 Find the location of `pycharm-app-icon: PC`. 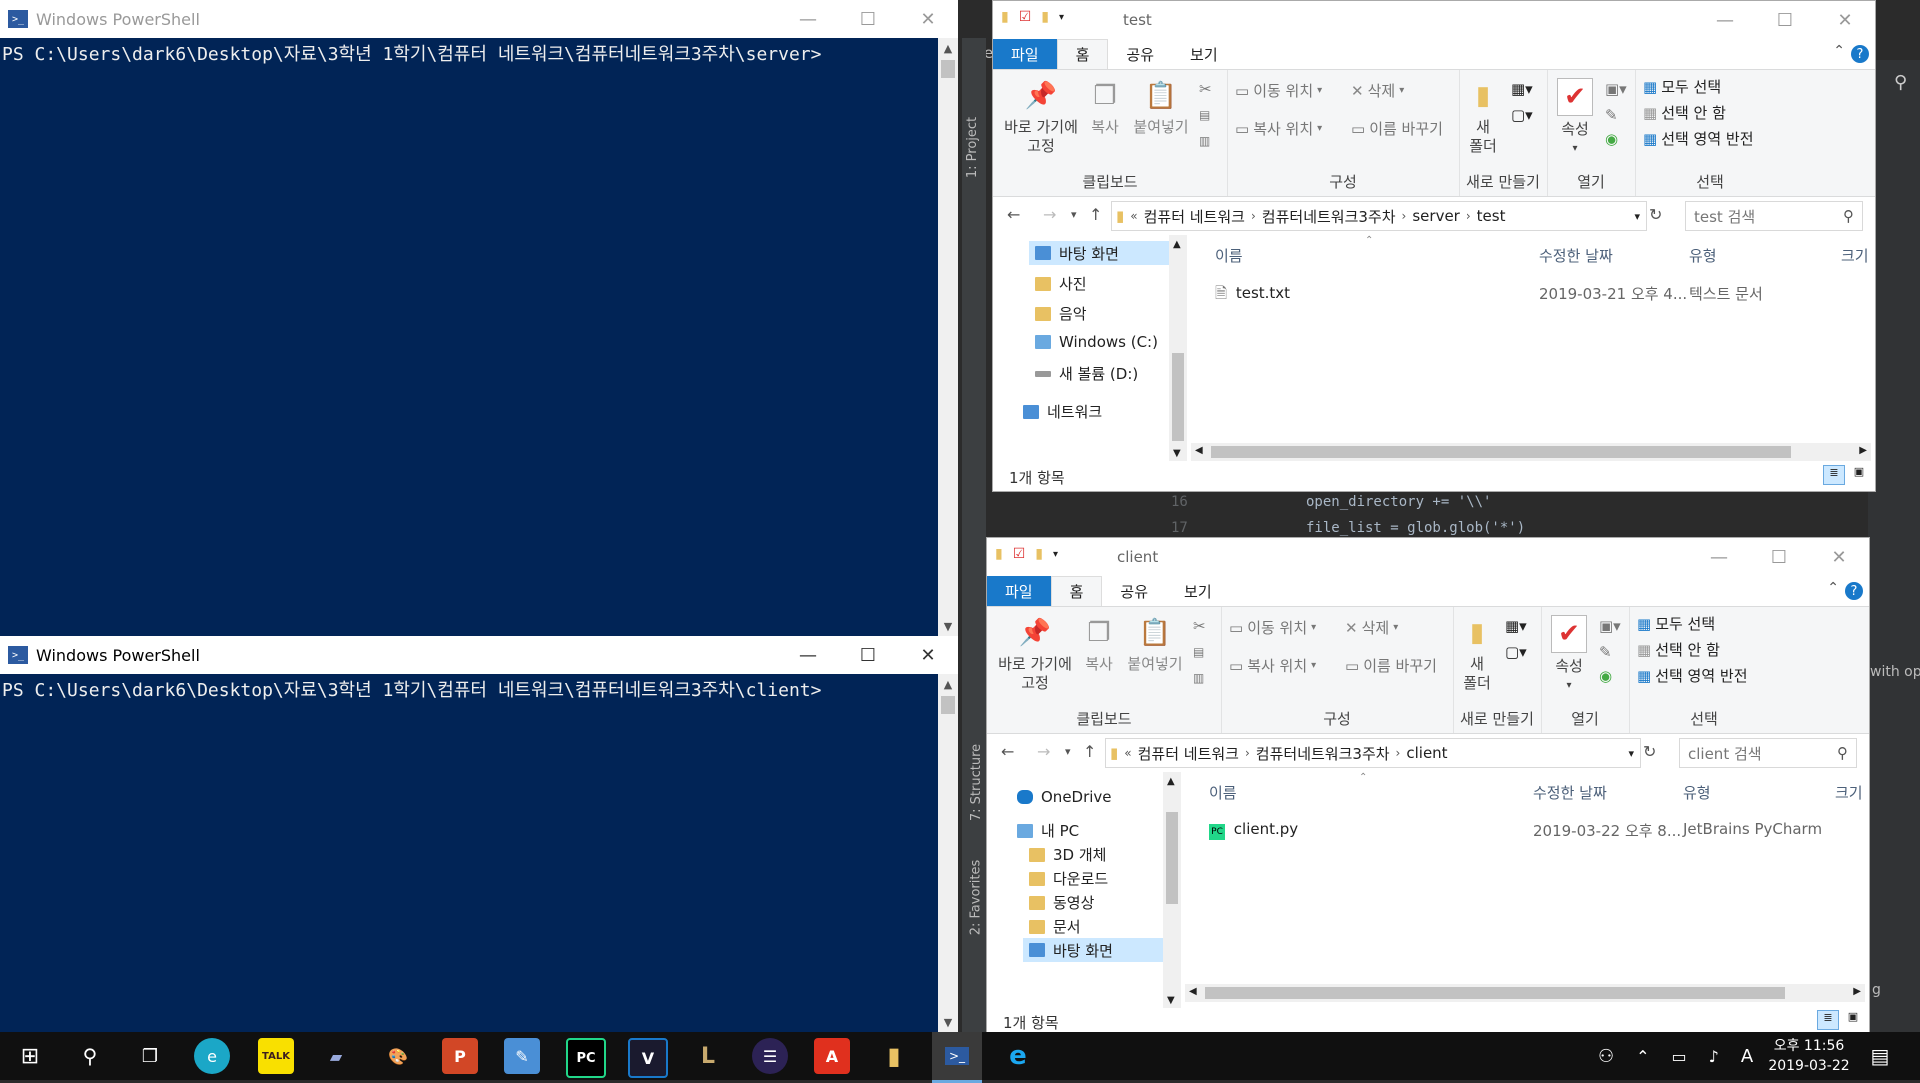

pycharm-app-icon: PC is located at coordinates (586, 1058).